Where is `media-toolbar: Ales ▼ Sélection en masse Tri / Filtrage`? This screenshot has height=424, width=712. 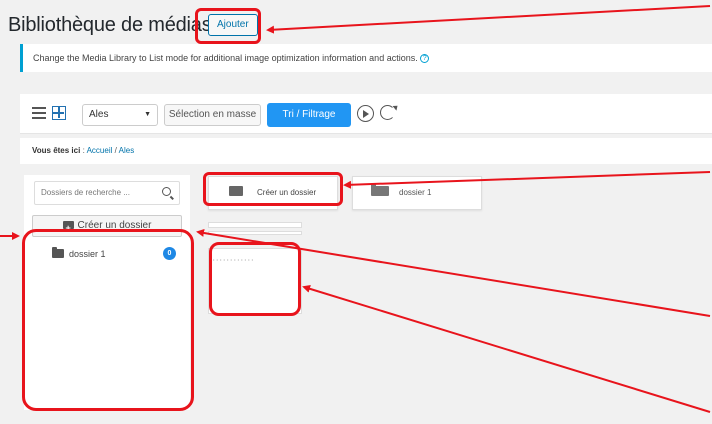
media-toolbar: Ales ▼ Sélection en masse Tri / Filtrage is located at coordinates (366, 114).